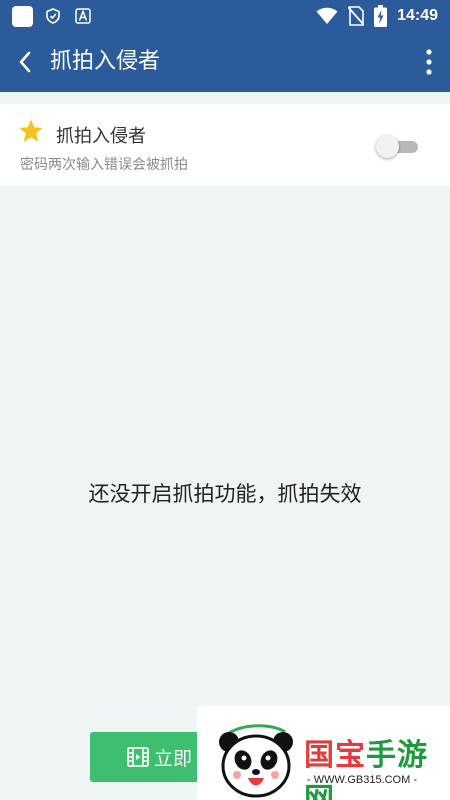  I want to click on shield-icon, so click(53, 16).